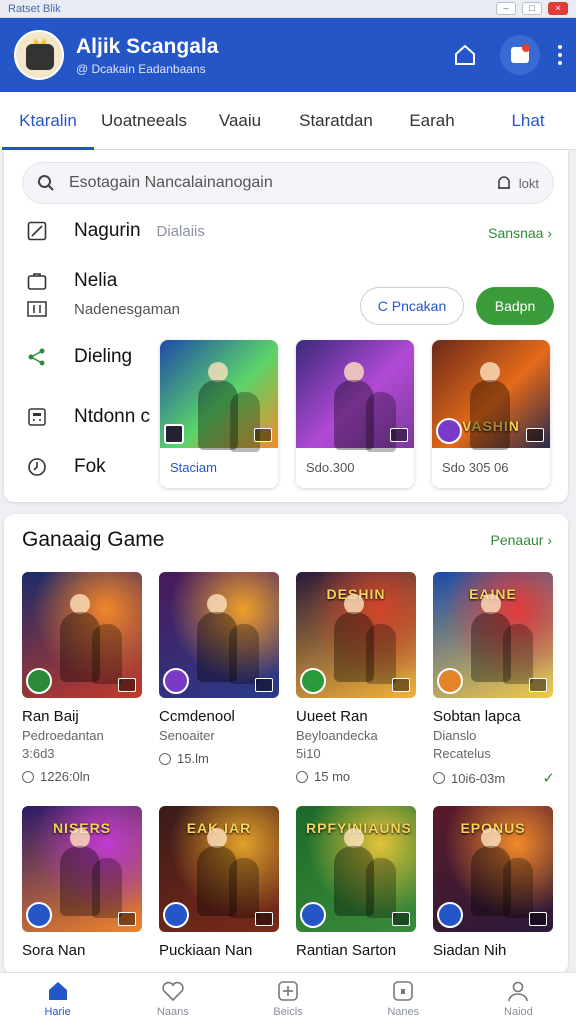  Describe the element at coordinates (520, 55) in the screenshot. I see `notification-icon` at that location.